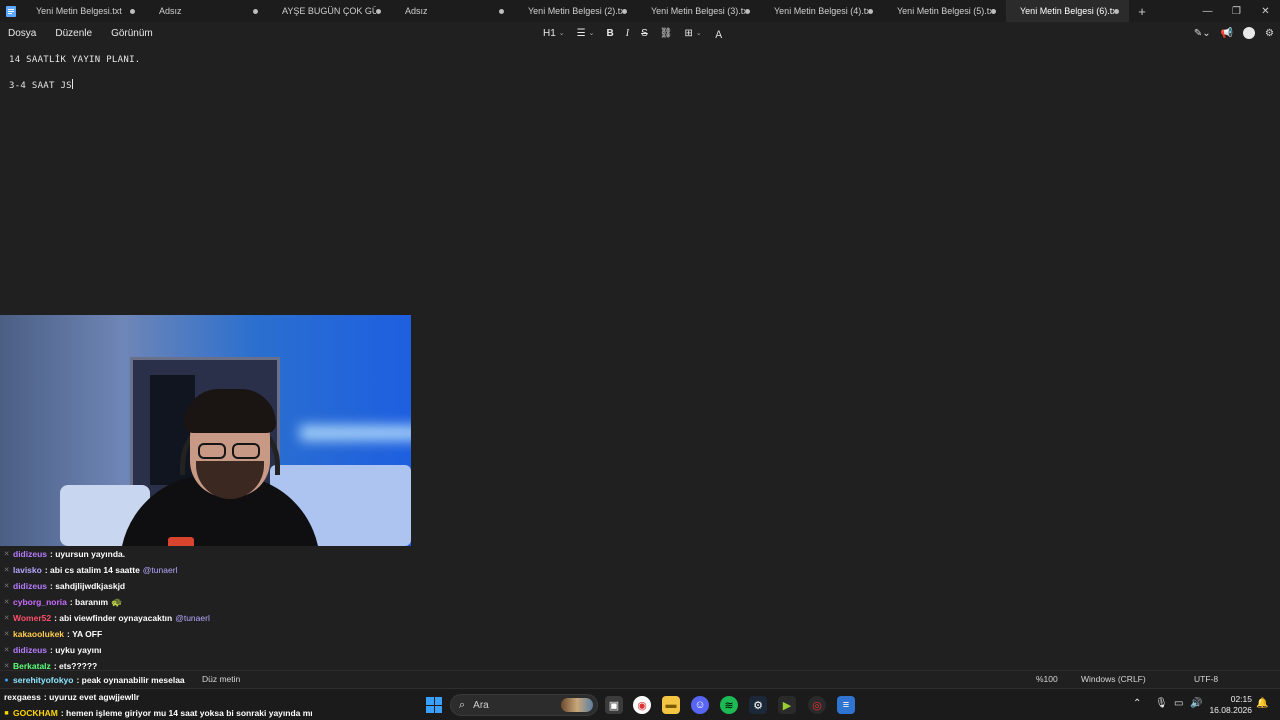 The height and width of the screenshot is (720, 1280). Describe the element at coordinates (89, 602) in the screenshot. I see `chat-text: : baranım` at that location.